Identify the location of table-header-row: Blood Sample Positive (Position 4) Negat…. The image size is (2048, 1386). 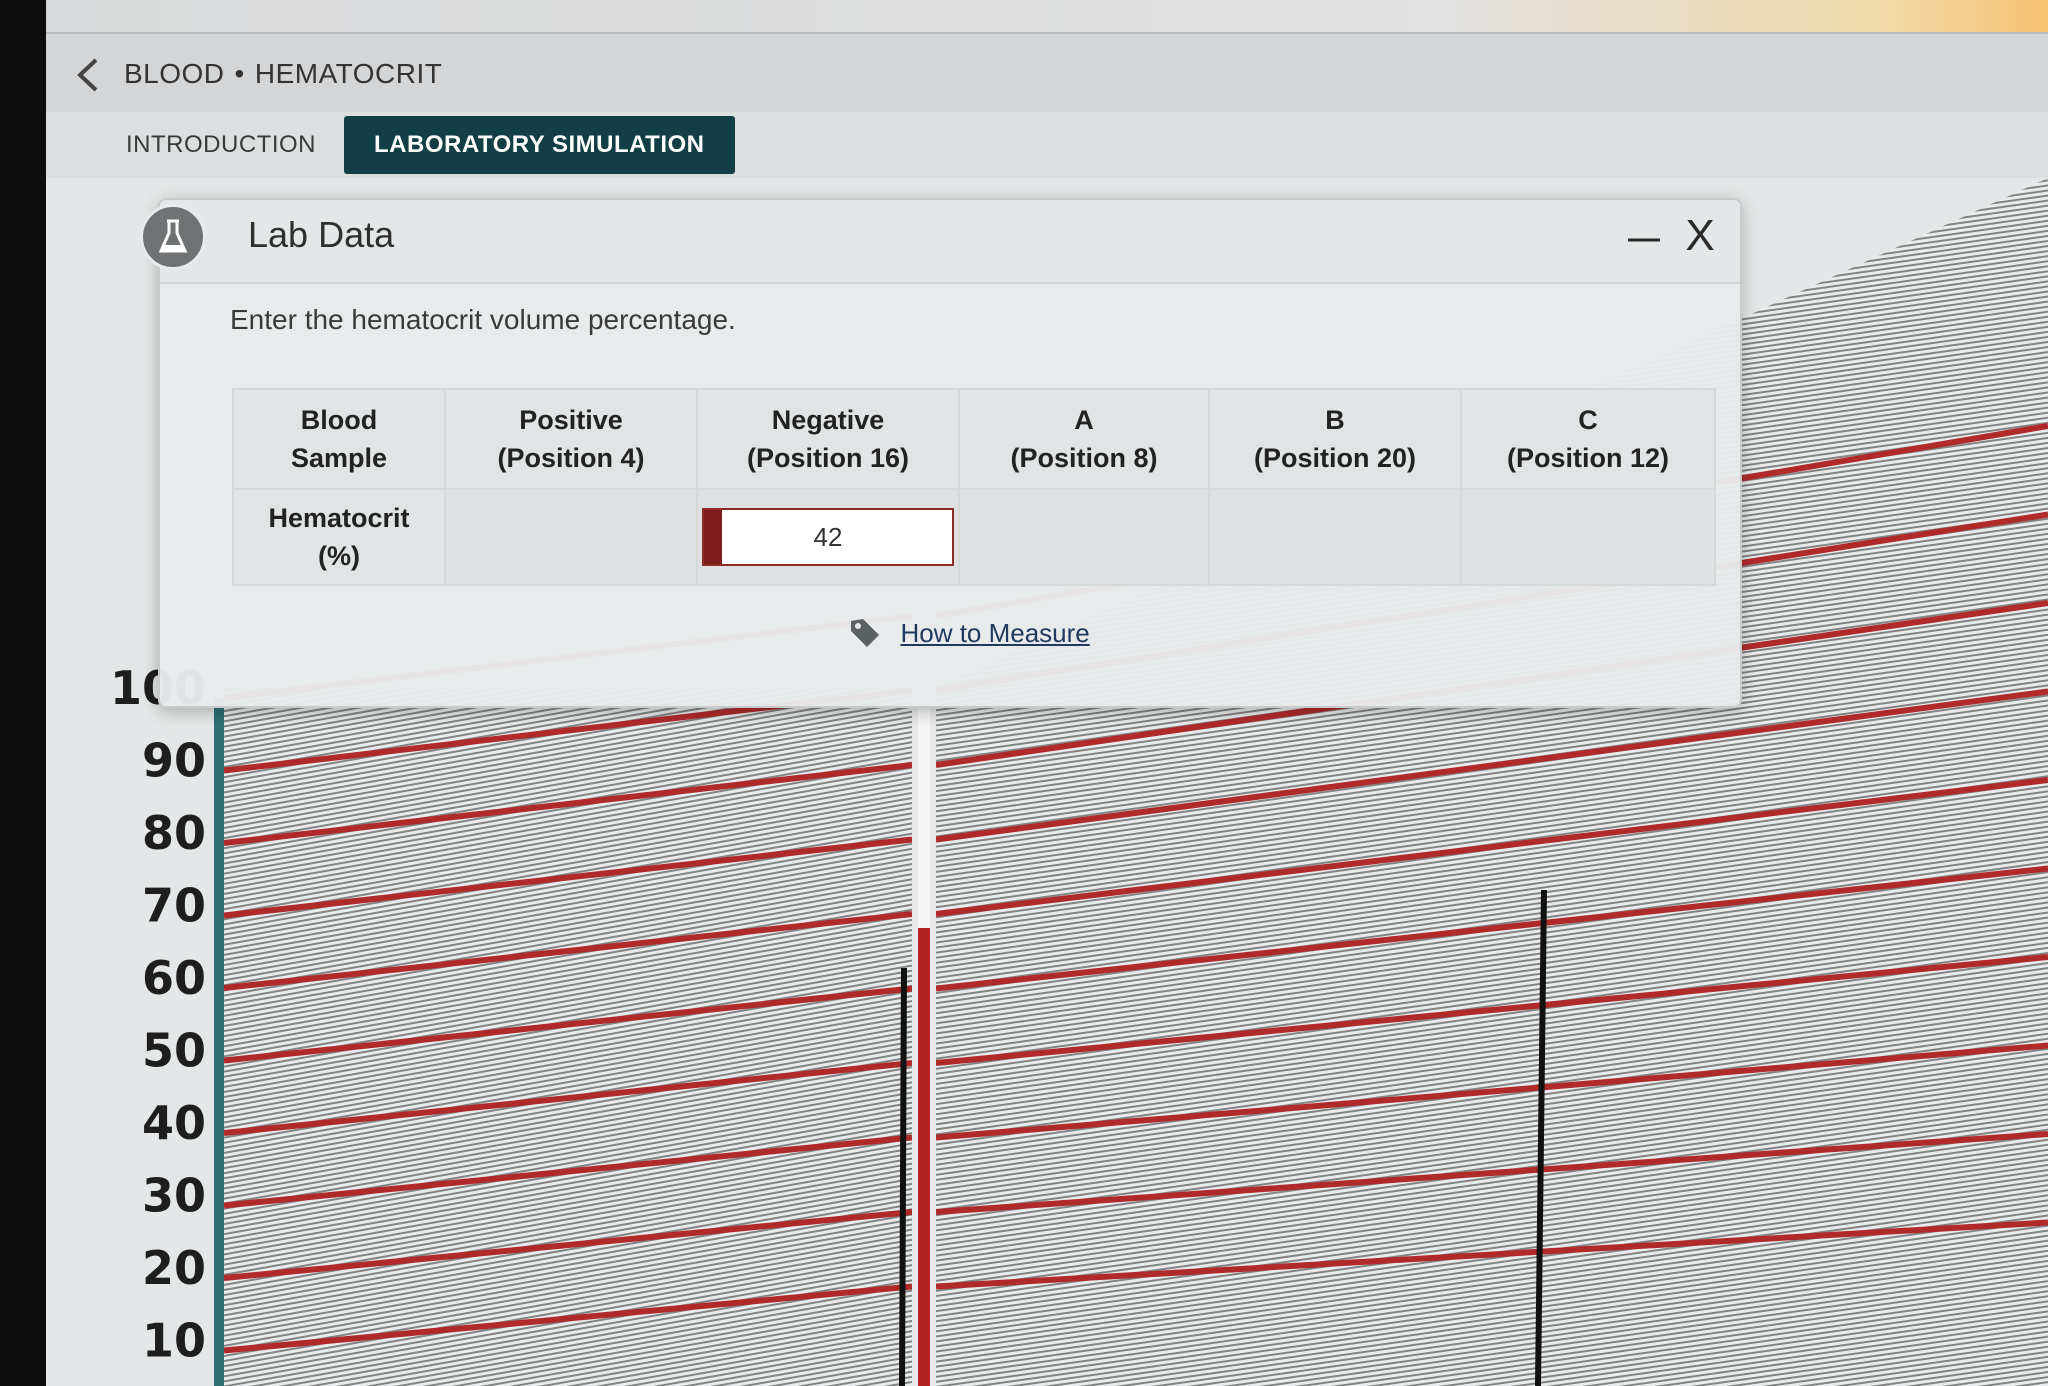
(974, 439).